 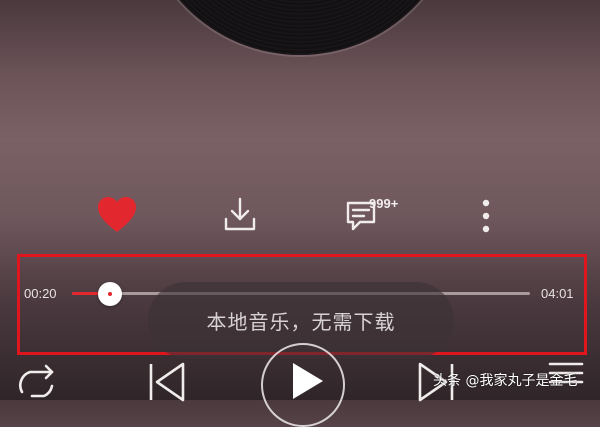 I want to click on action-bar, so click(x=300, y=220).